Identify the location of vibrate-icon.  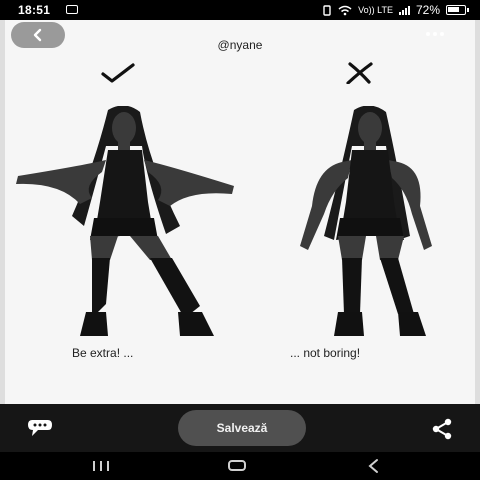
(327, 10).